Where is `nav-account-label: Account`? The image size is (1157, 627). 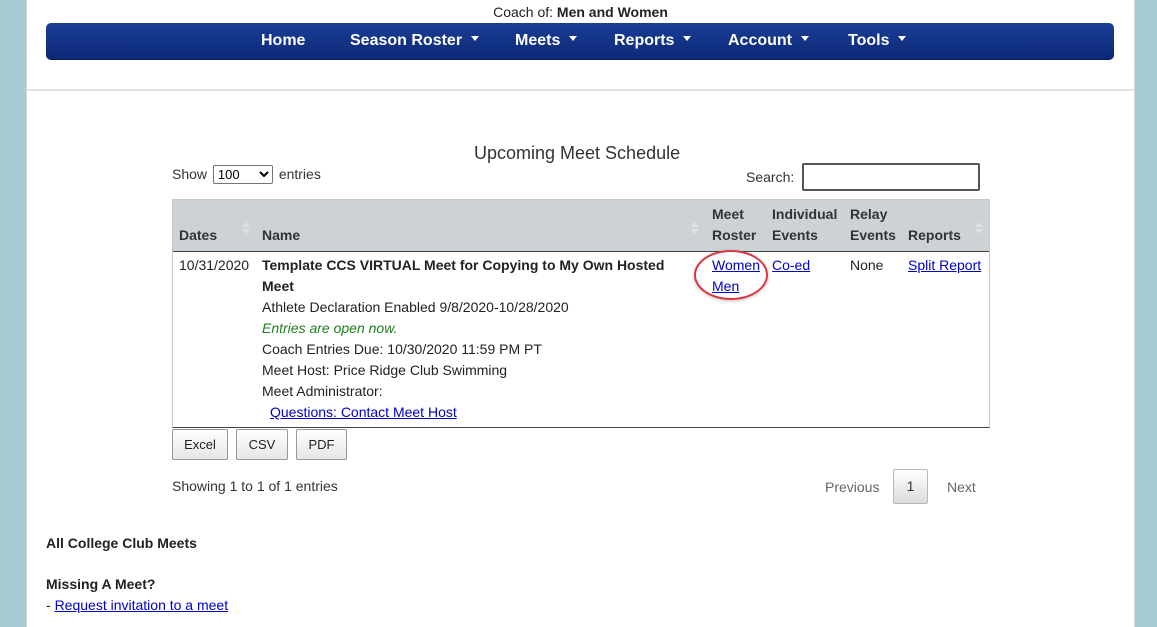
nav-account-label: Account is located at coordinates (760, 40).